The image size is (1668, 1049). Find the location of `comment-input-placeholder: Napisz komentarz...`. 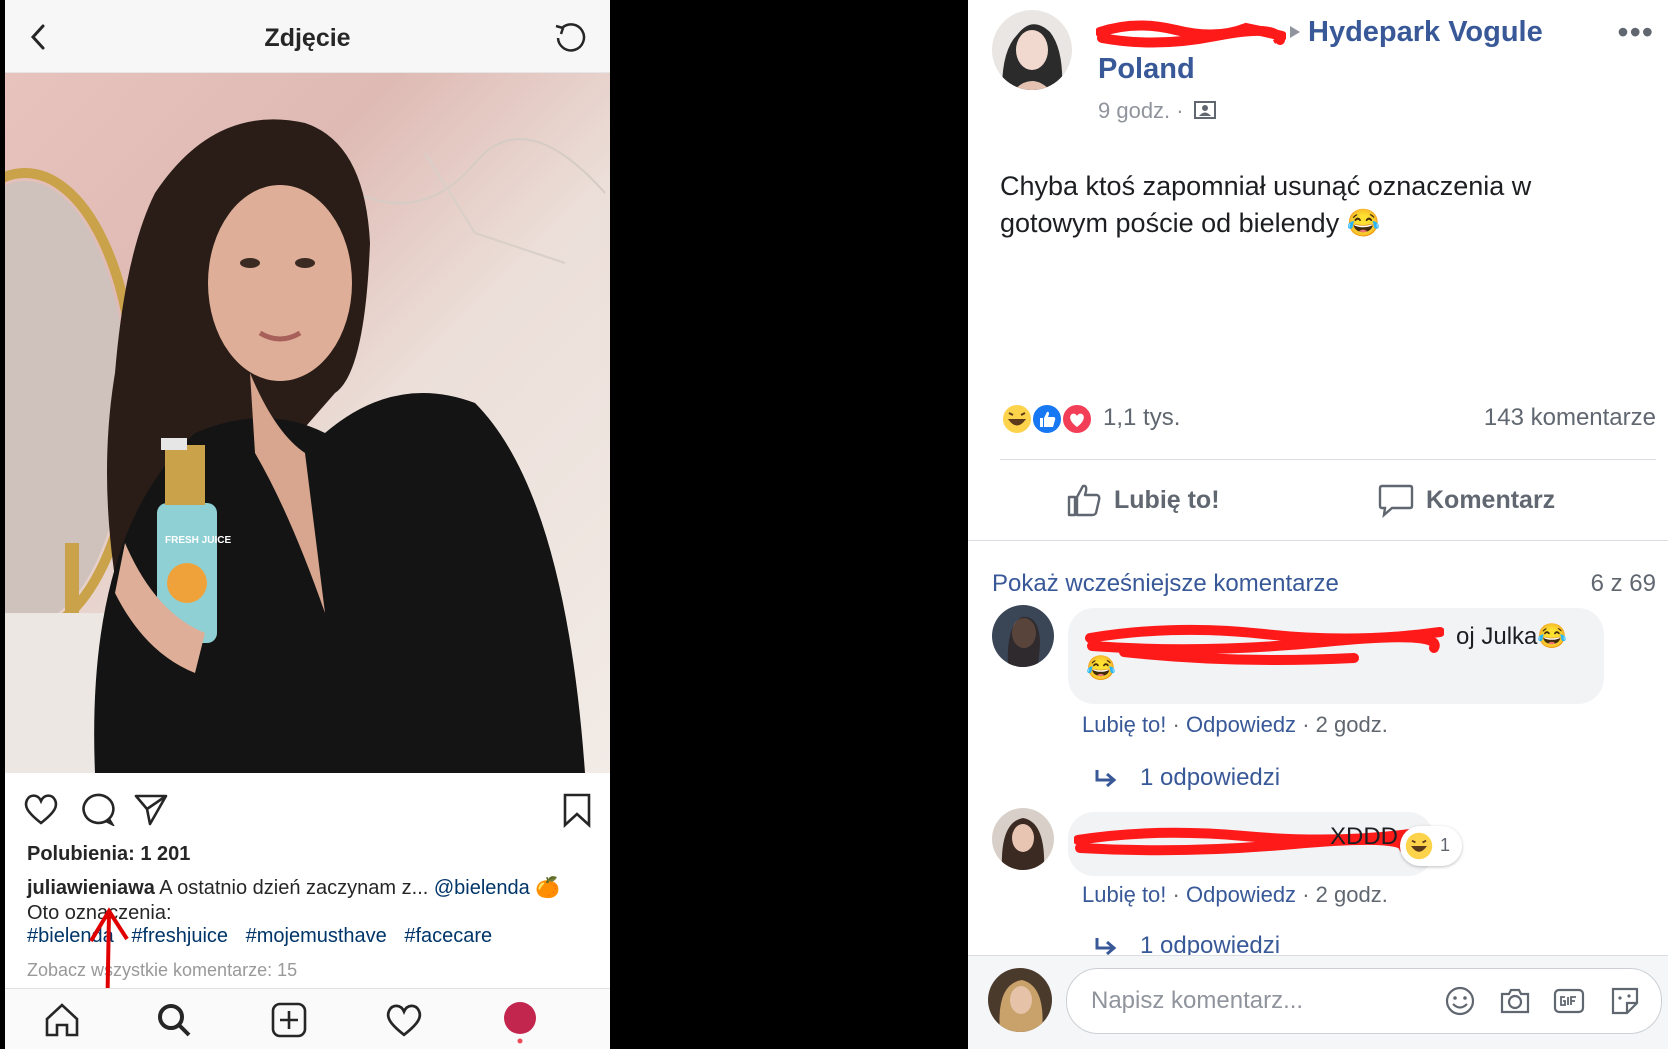

comment-input-placeholder: Napisz komentarz... is located at coordinates (1197, 1000).